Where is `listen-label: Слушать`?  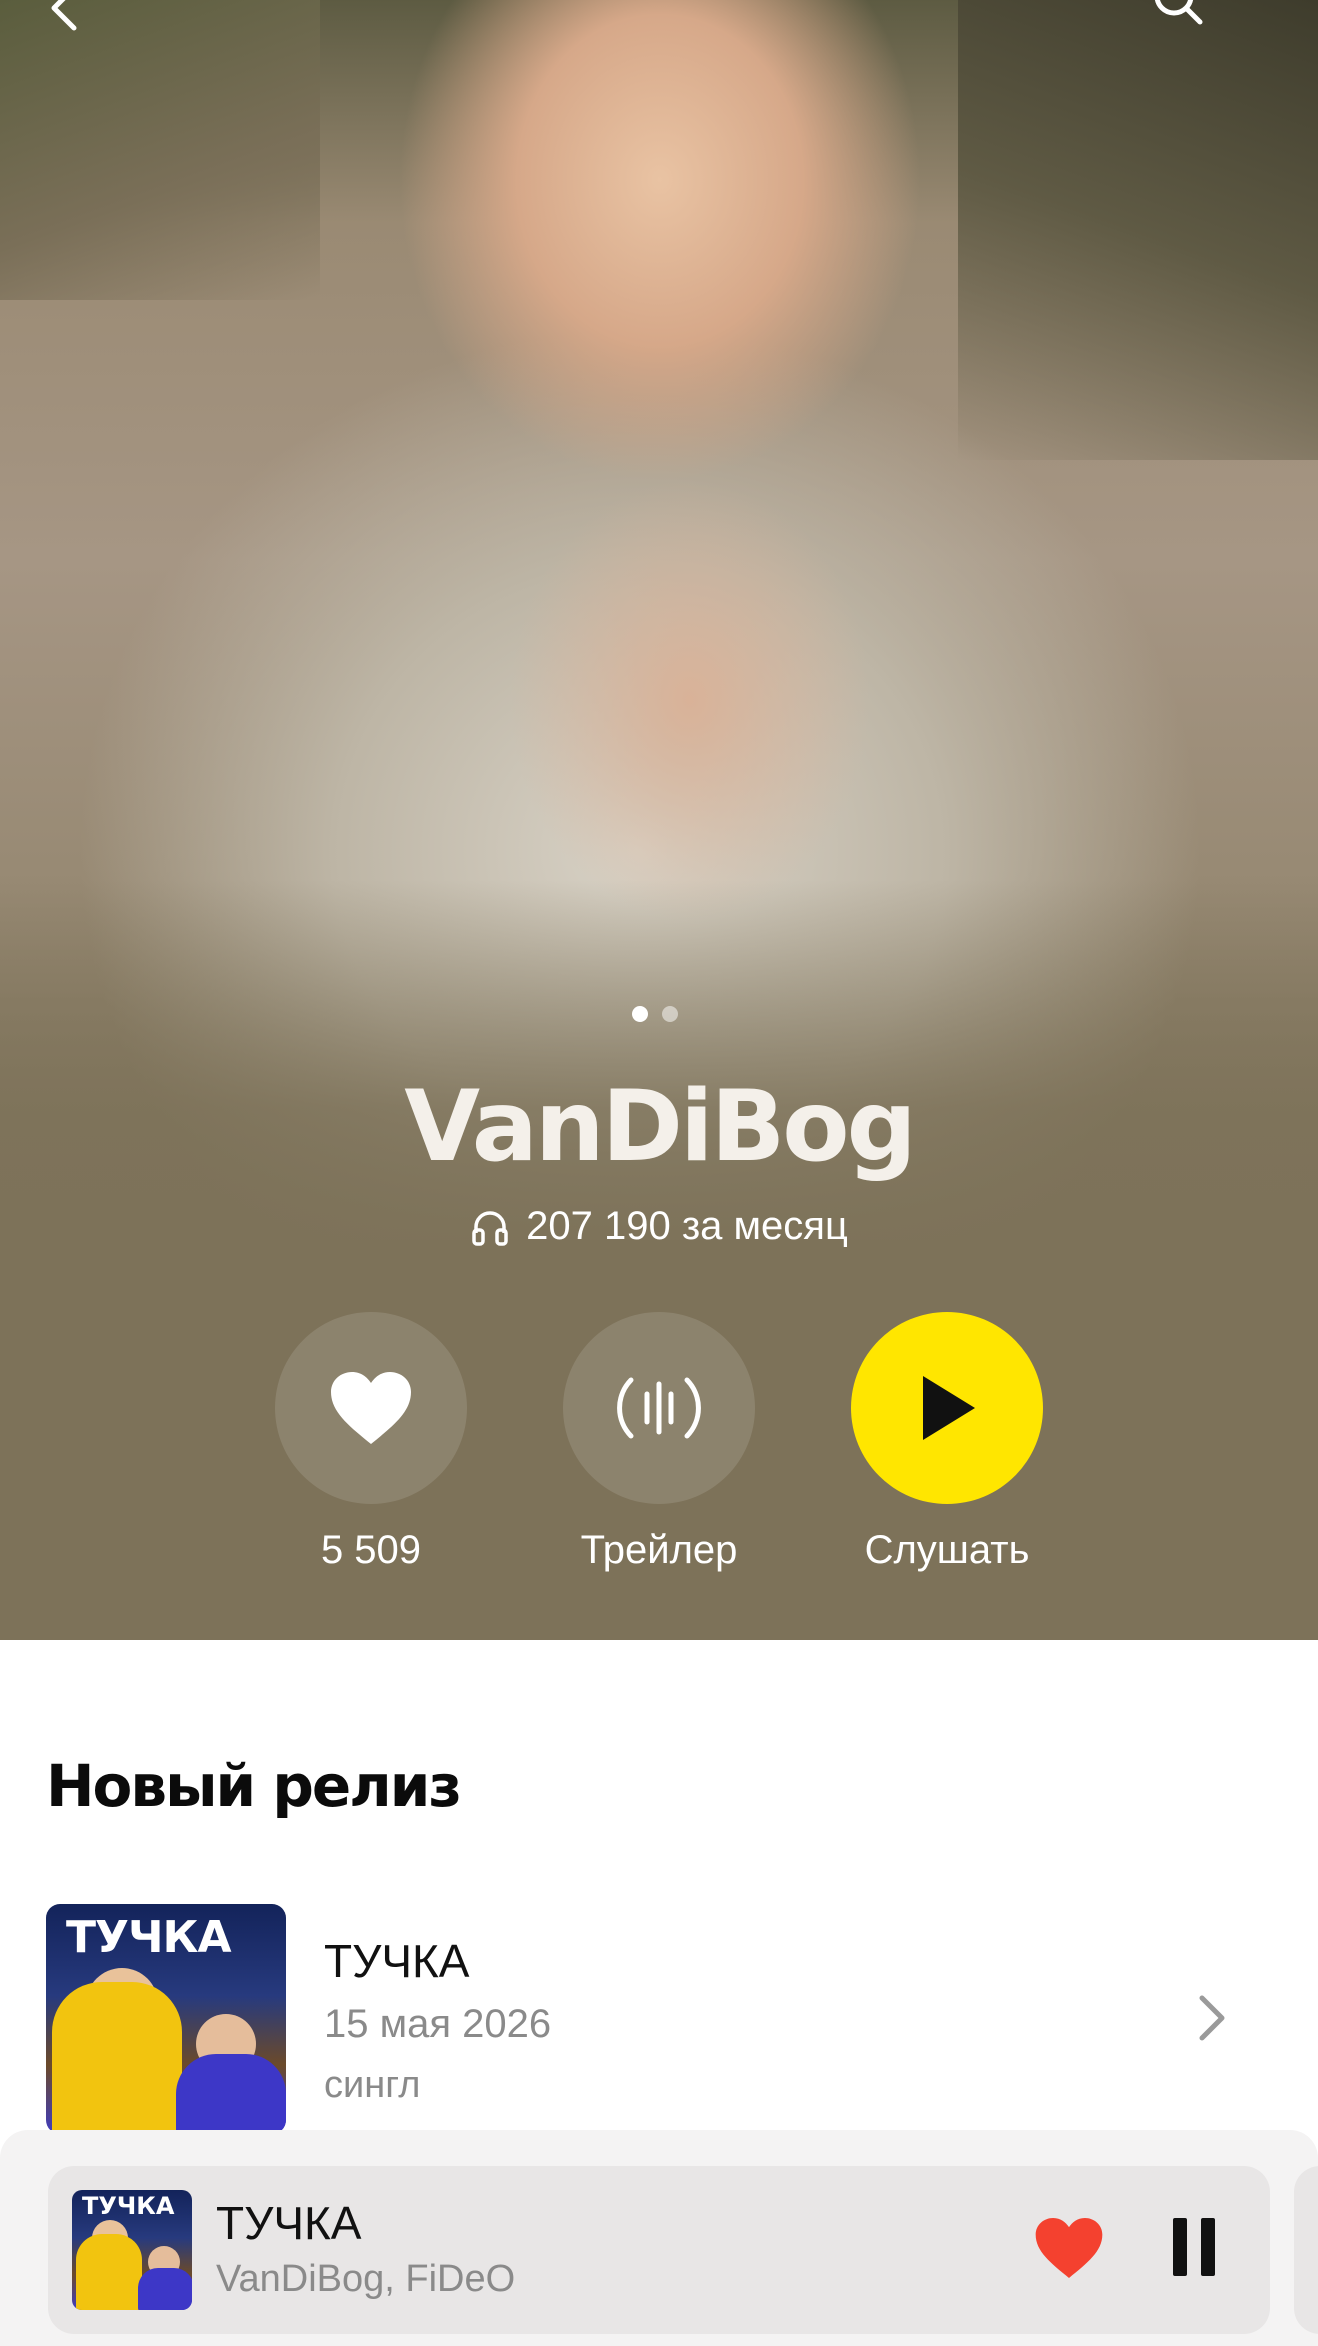 listen-label: Слушать is located at coordinates (947, 1550).